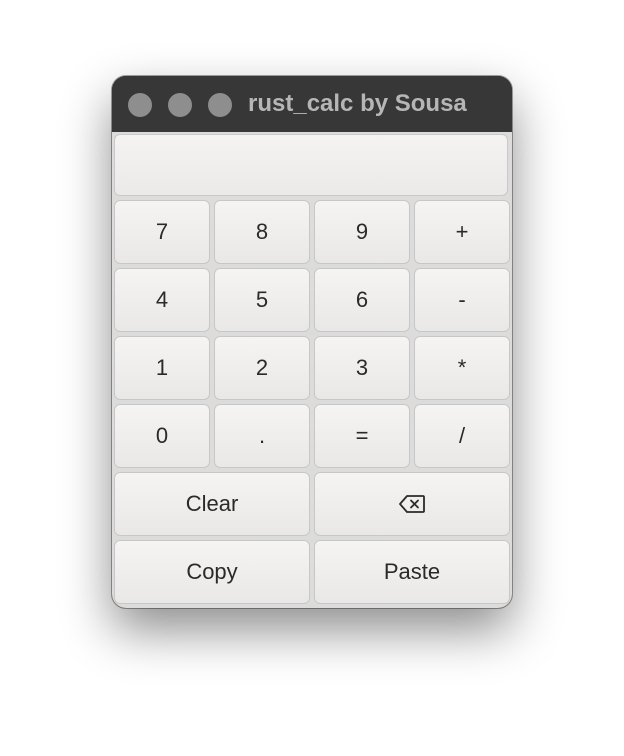 The height and width of the screenshot is (756, 624). What do you see at coordinates (212, 572) in the screenshot?
I see `copy-button: Copy` at bounding box center [212, 572].